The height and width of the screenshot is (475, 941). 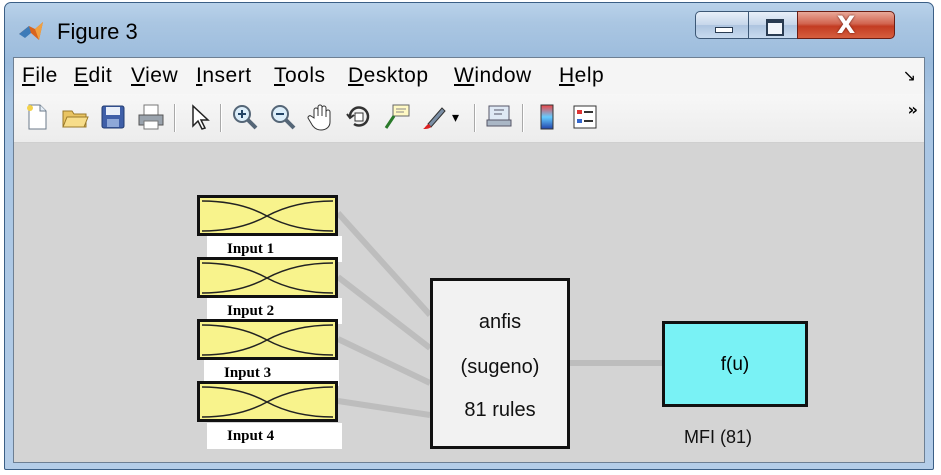 What do you see at coordinates (909, 75) in the screenshot?
I see `menu-dock-arrow-icon: ↘` at bounding box center [909, 75].